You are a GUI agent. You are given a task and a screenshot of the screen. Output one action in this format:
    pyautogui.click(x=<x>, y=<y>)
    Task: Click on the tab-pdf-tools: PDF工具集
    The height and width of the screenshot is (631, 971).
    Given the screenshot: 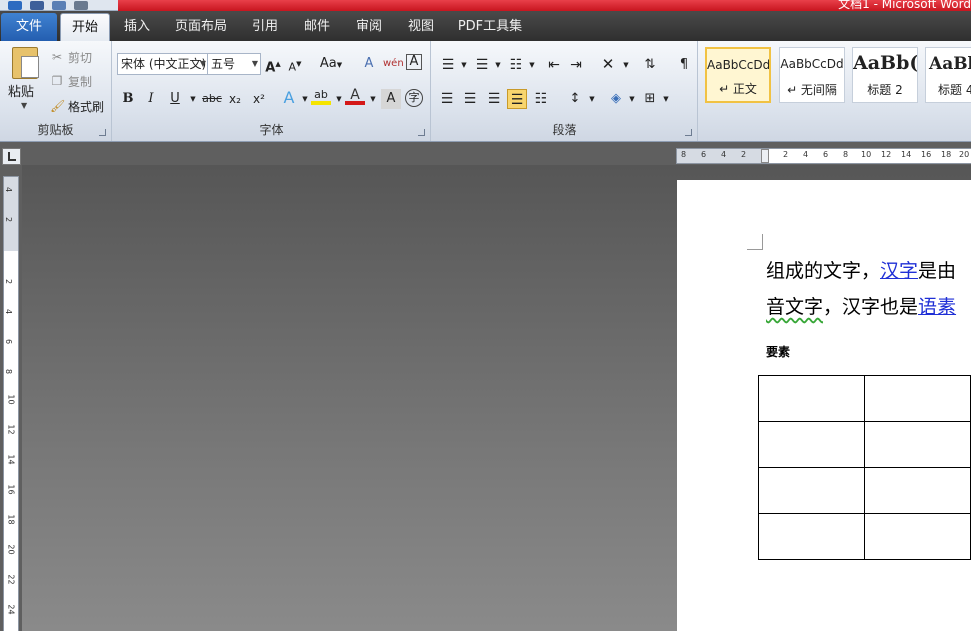 What is the action you would take?
    pyautogui.click(x=490, y=27)
    